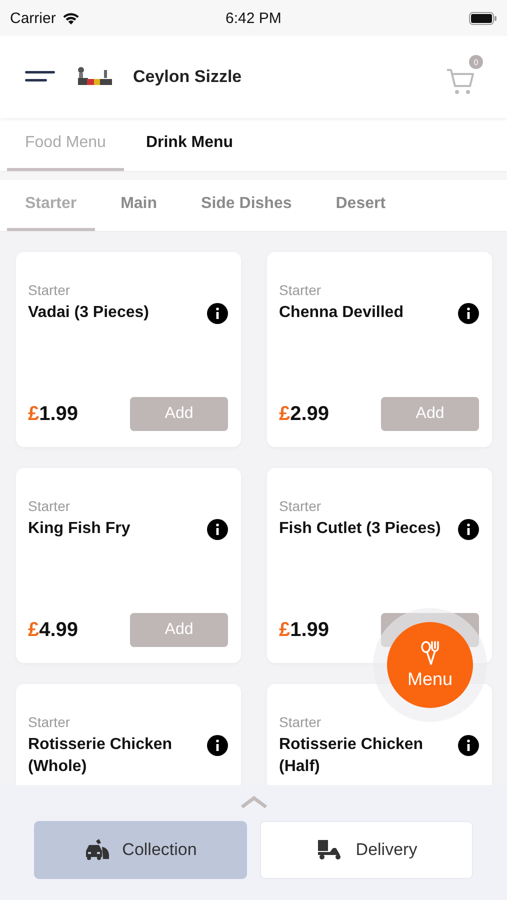 Image resolution: width=507 pixels, height=900 pixels. What do you see at coordinates (65, 144) in the screenshot?
I see `menu-tab: Food Menu` at bounding box center [65, 144].